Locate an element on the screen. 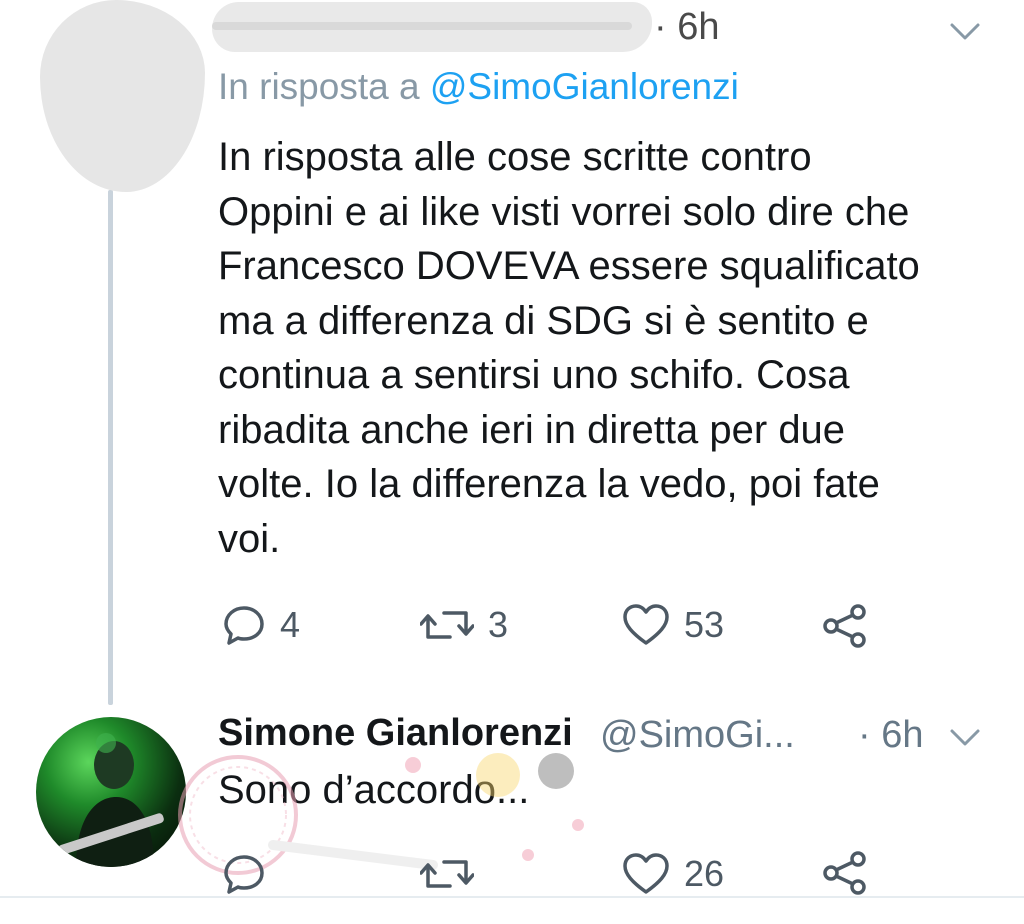 This screenshot has height=924, width=1024. retweet-count: 3 is located at coordinates (498, 624).